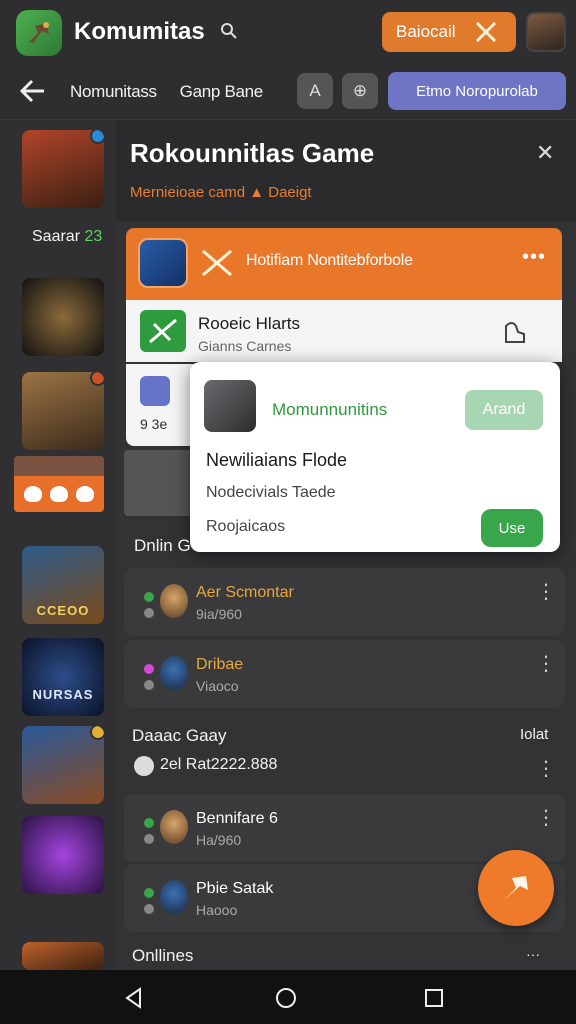 The width and height of the screenshot is (576, 1024). What do you see at coordinates (33, 494) in the screenshot?
I see `diamond-icon` at bounding box center [33, 494].